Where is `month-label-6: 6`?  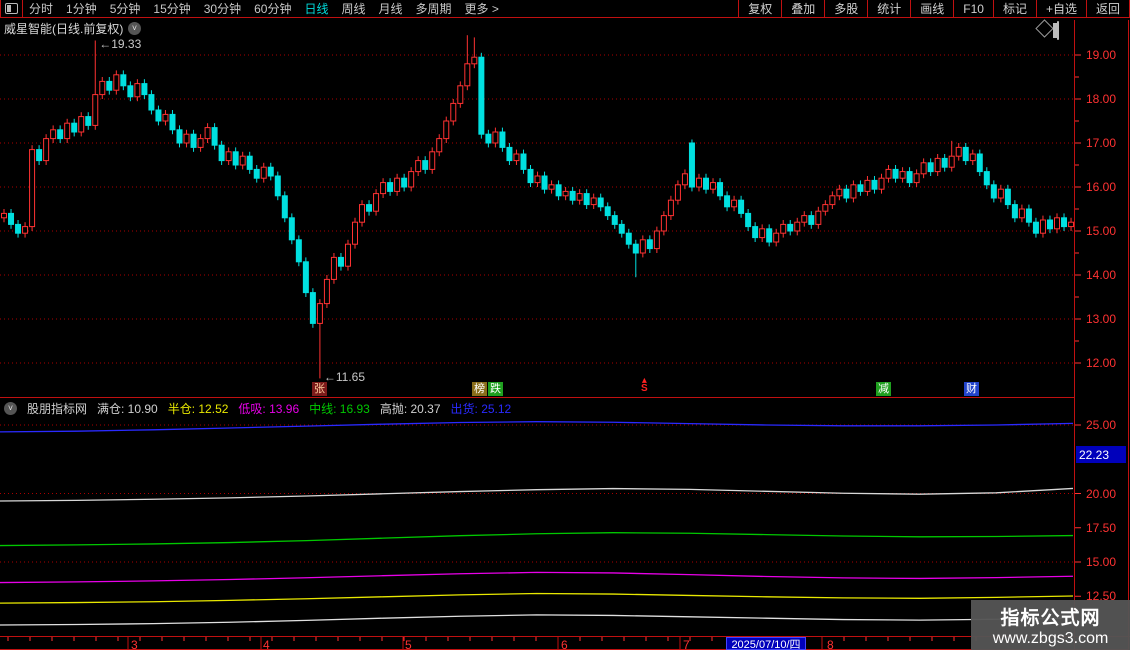 month-label-6: 6 is located at coordinates (564, 644).